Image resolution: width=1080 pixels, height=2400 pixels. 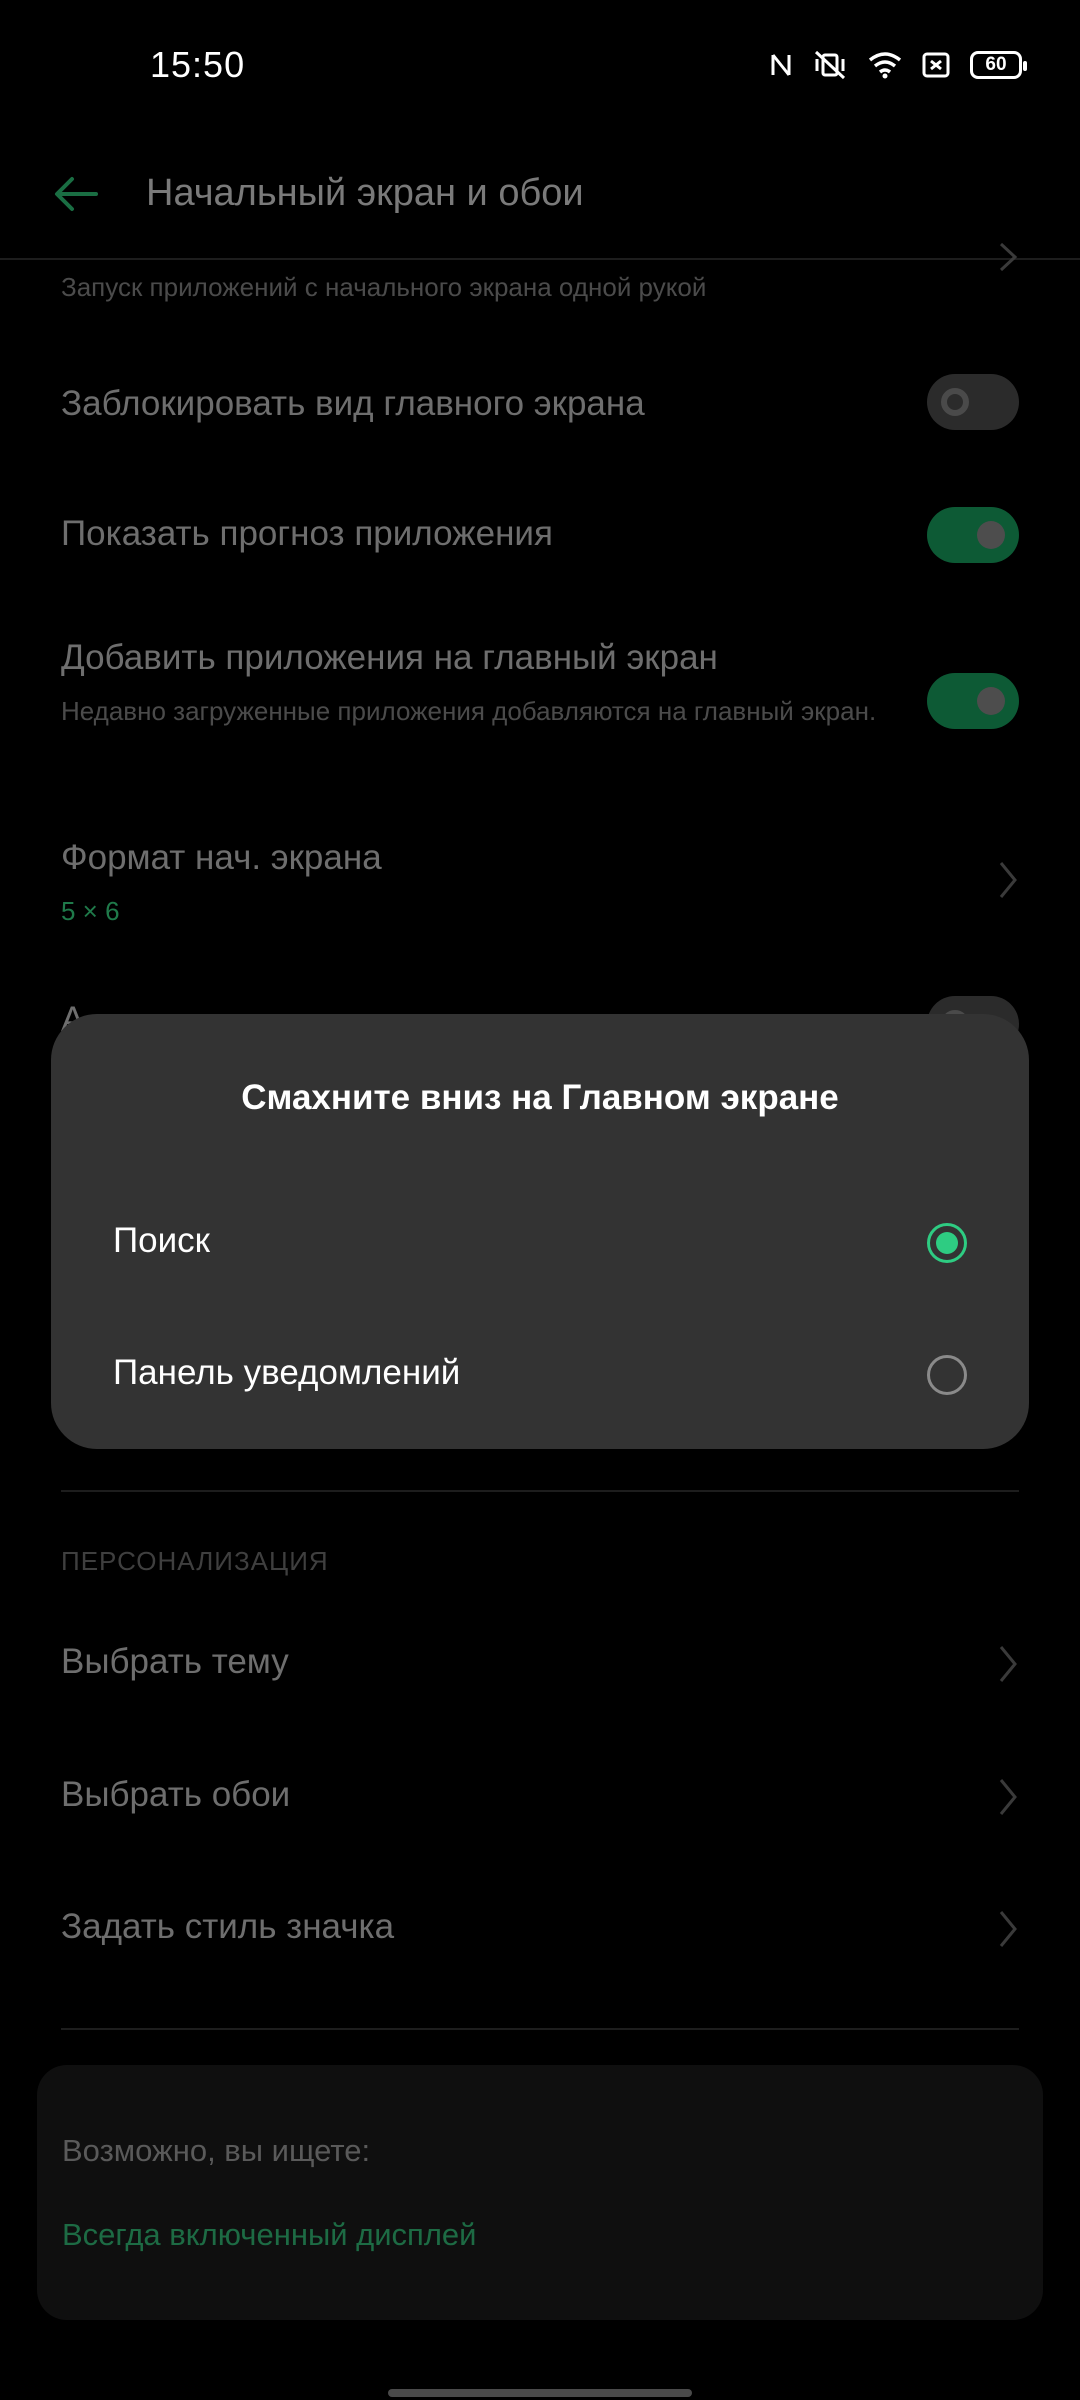 I want to click on option-search: Поиск, so click(x=540, y=1243).